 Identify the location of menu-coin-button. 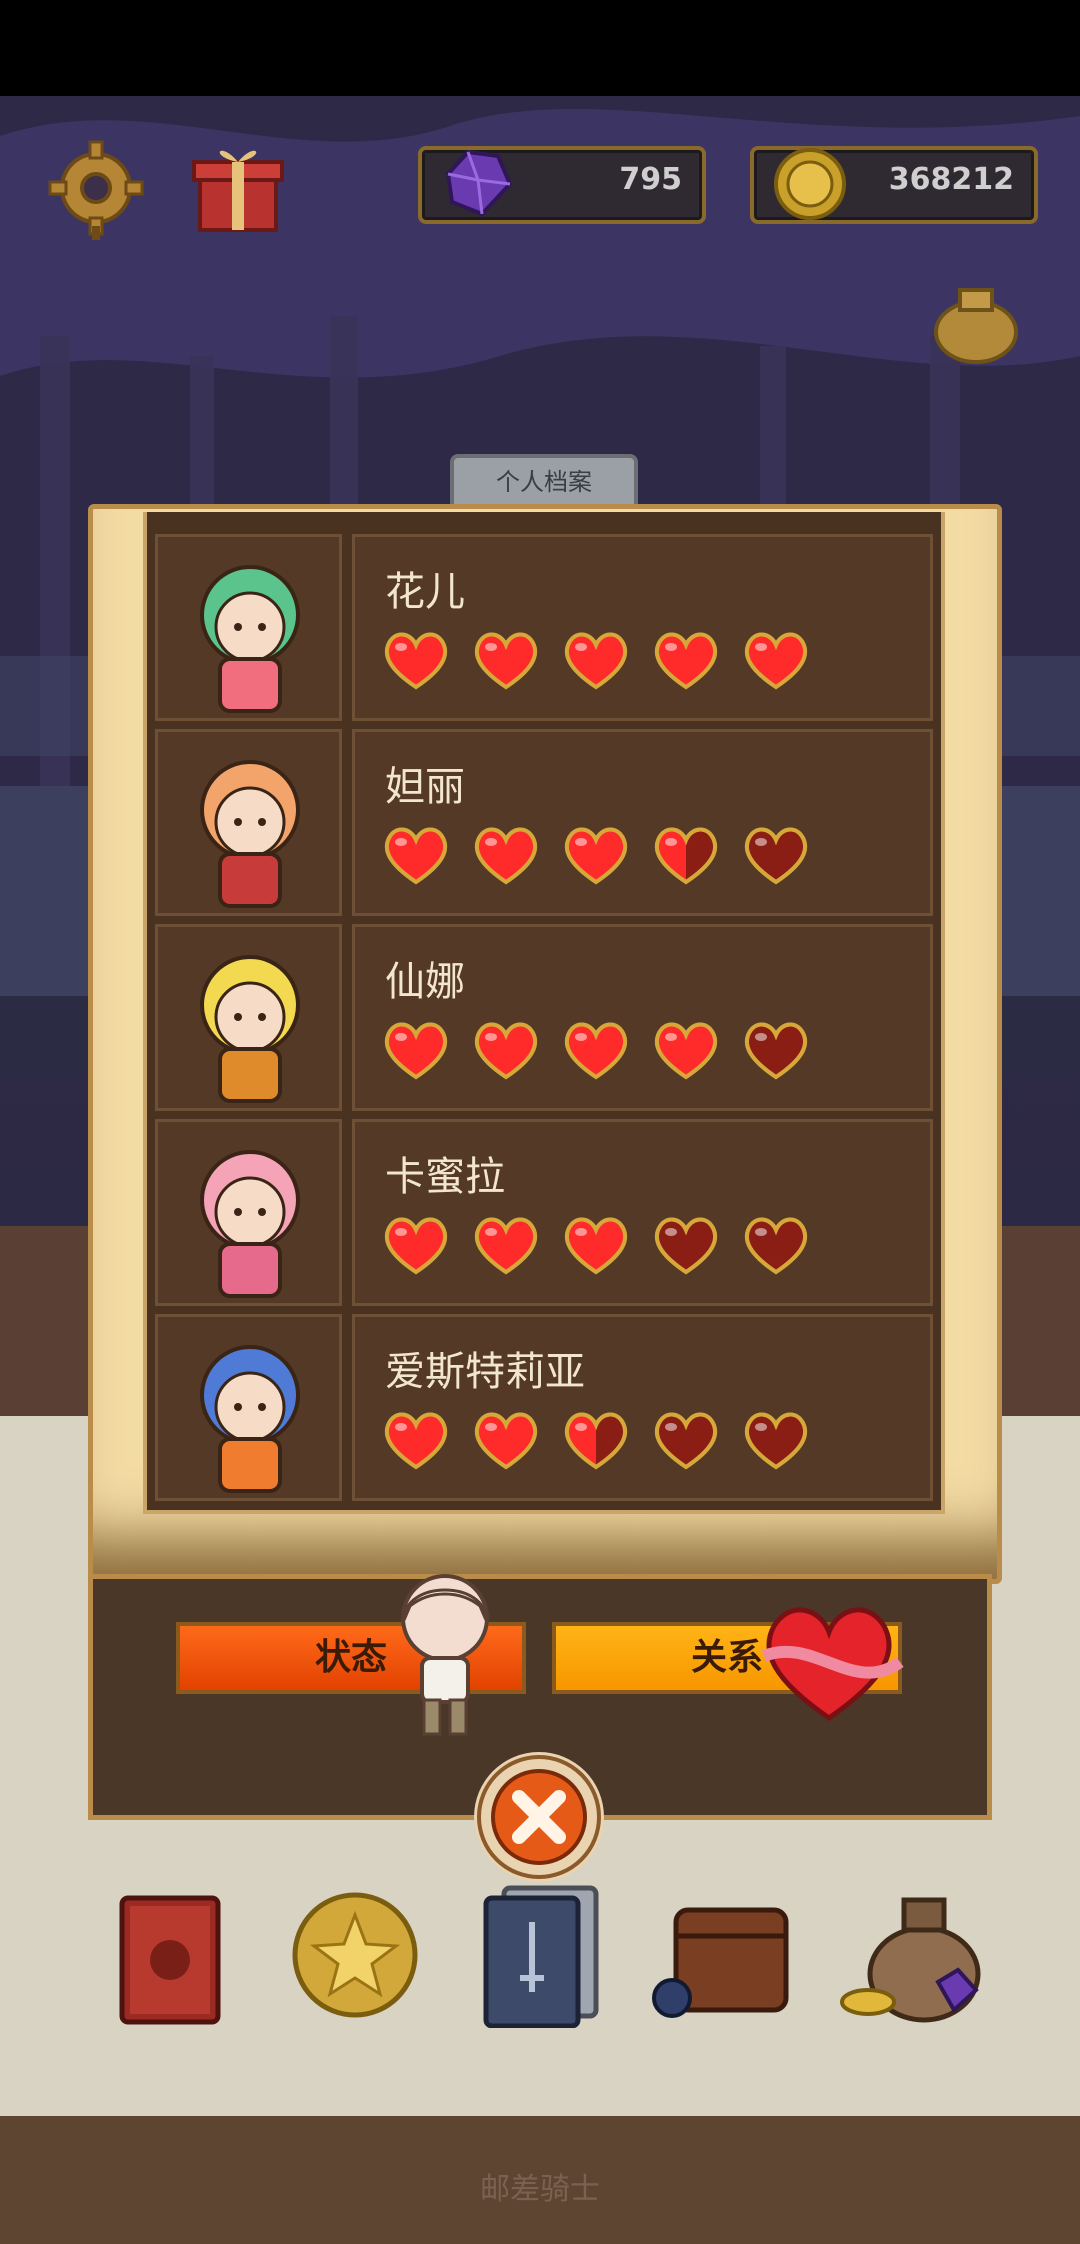
(355, 1957).